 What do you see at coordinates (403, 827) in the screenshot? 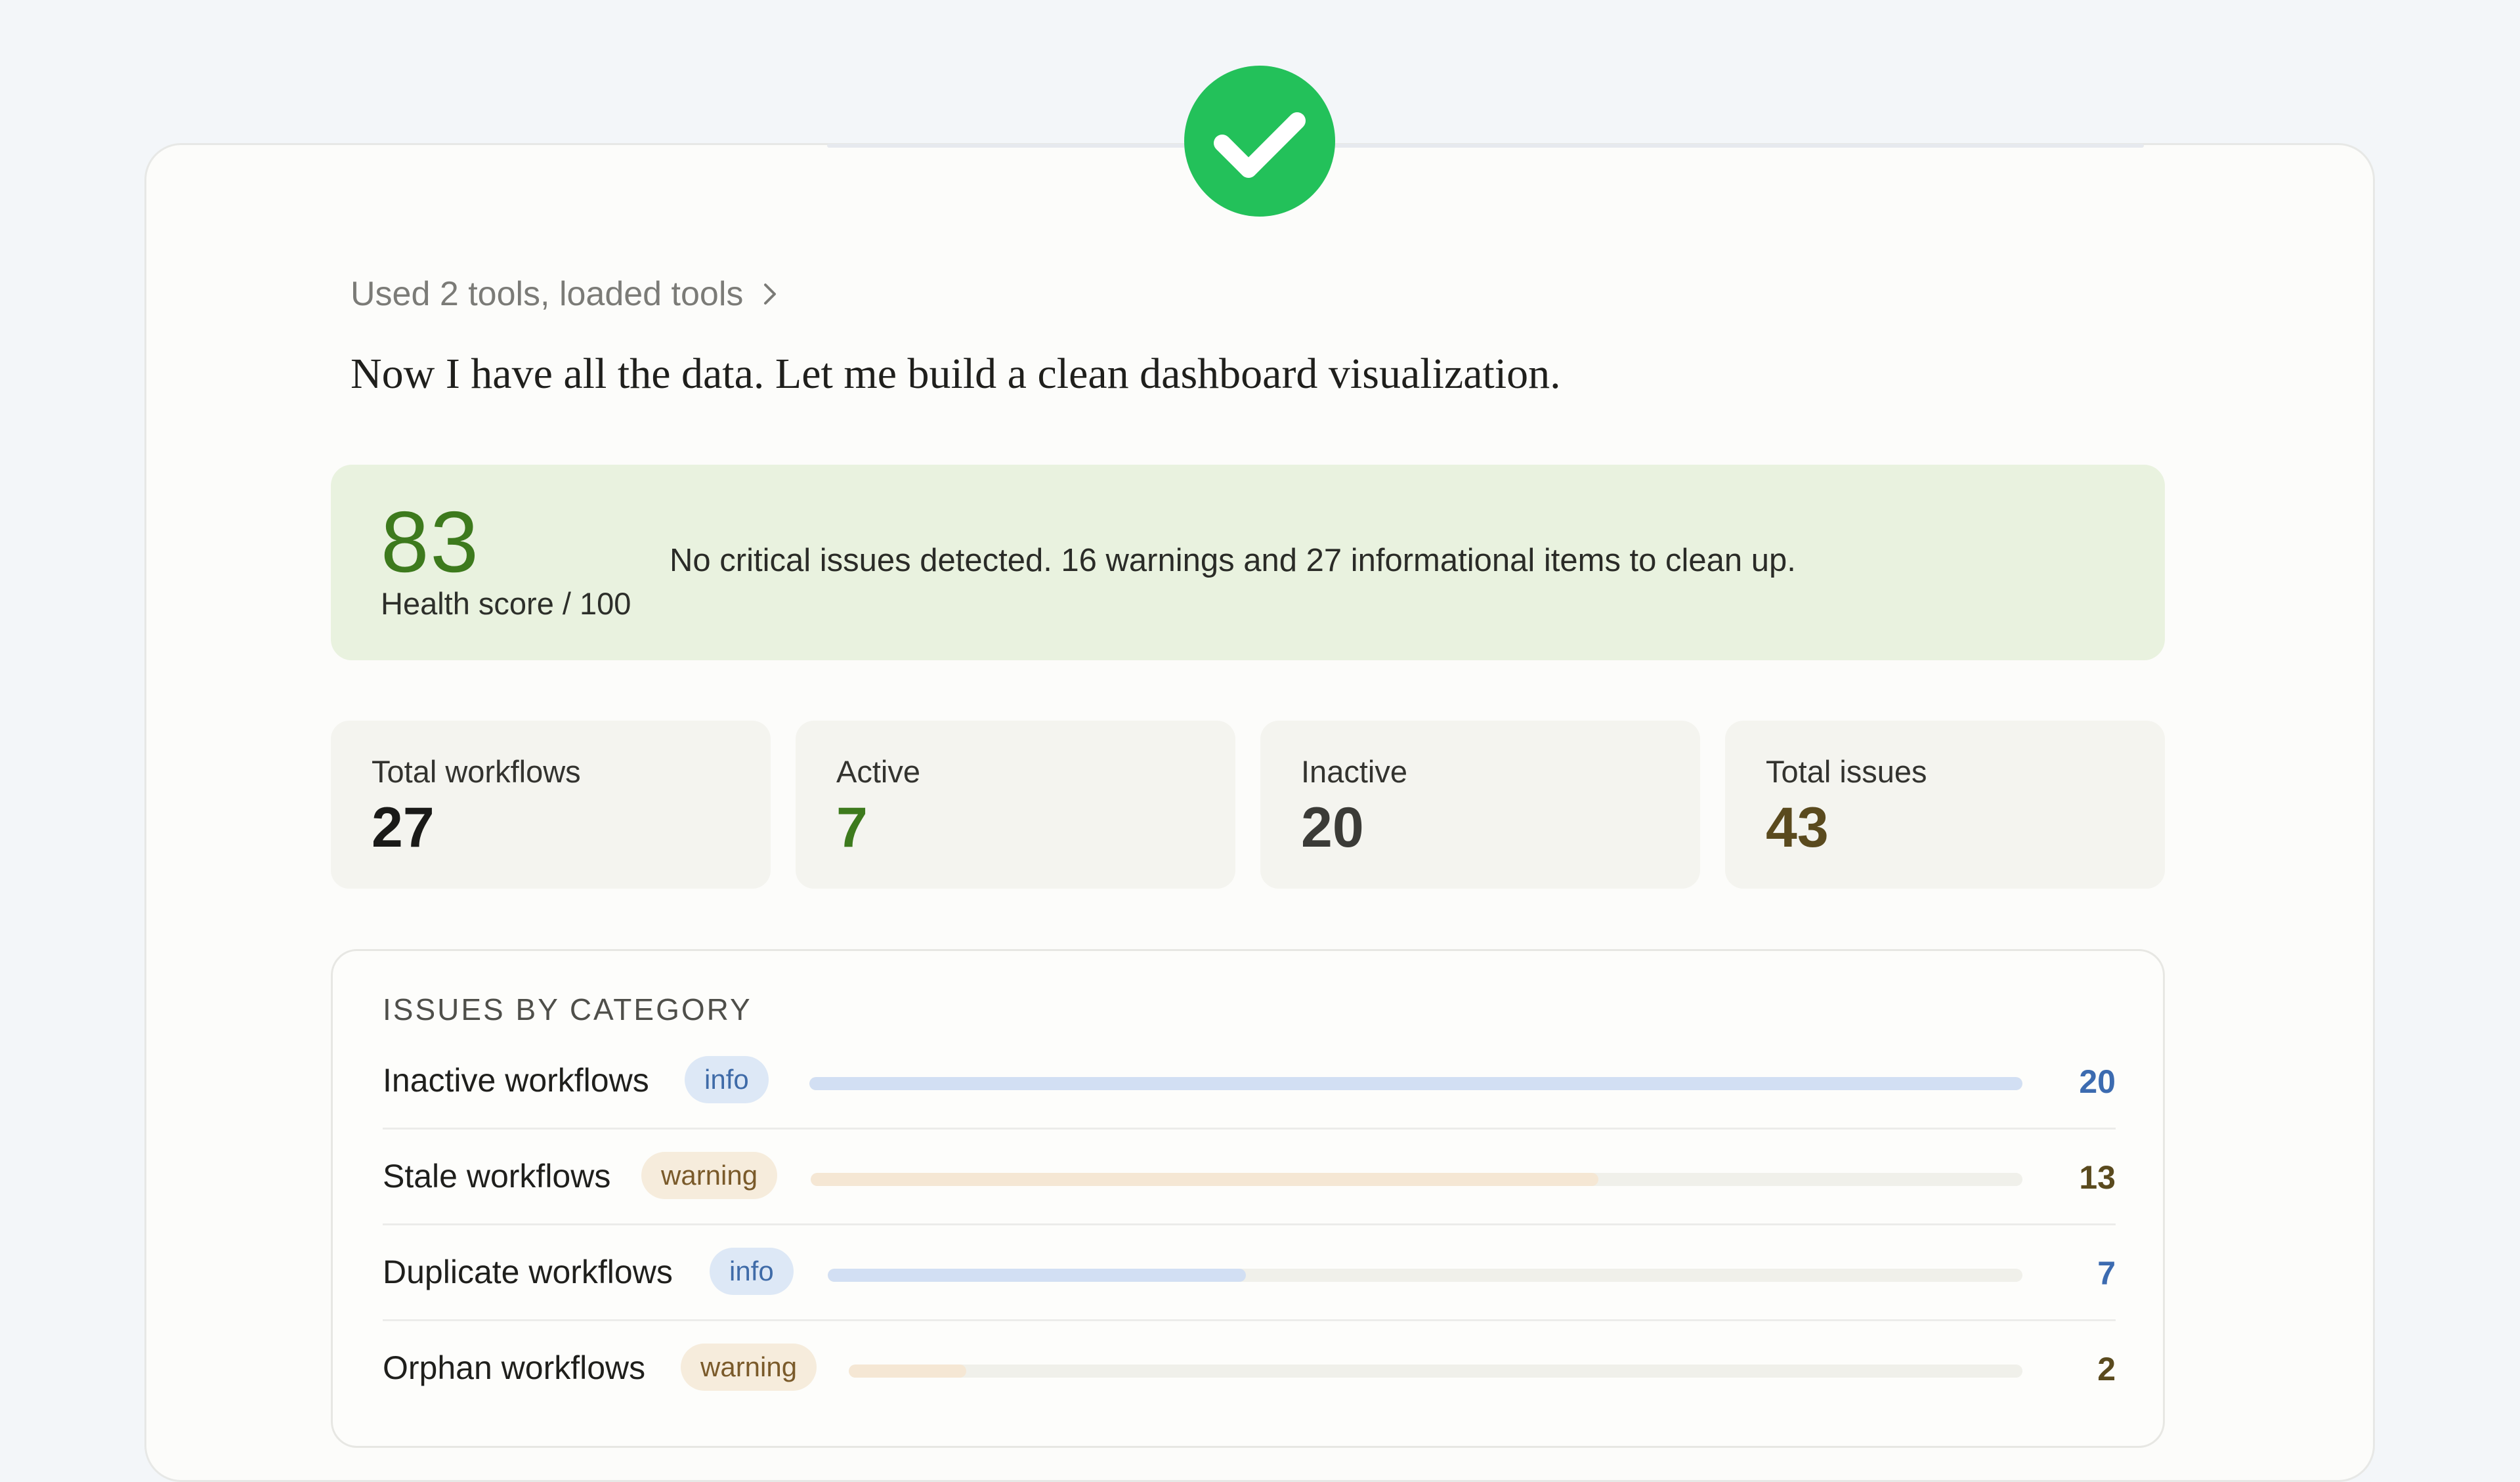
I see `stat-value: 27` at bounding box center [403, 827].